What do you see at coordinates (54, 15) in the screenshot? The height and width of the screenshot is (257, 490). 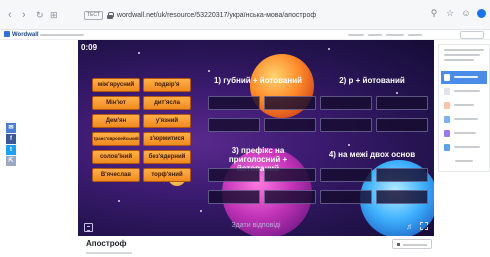 I see `apps-icon: ⊞` at bounding box center [54, 15].